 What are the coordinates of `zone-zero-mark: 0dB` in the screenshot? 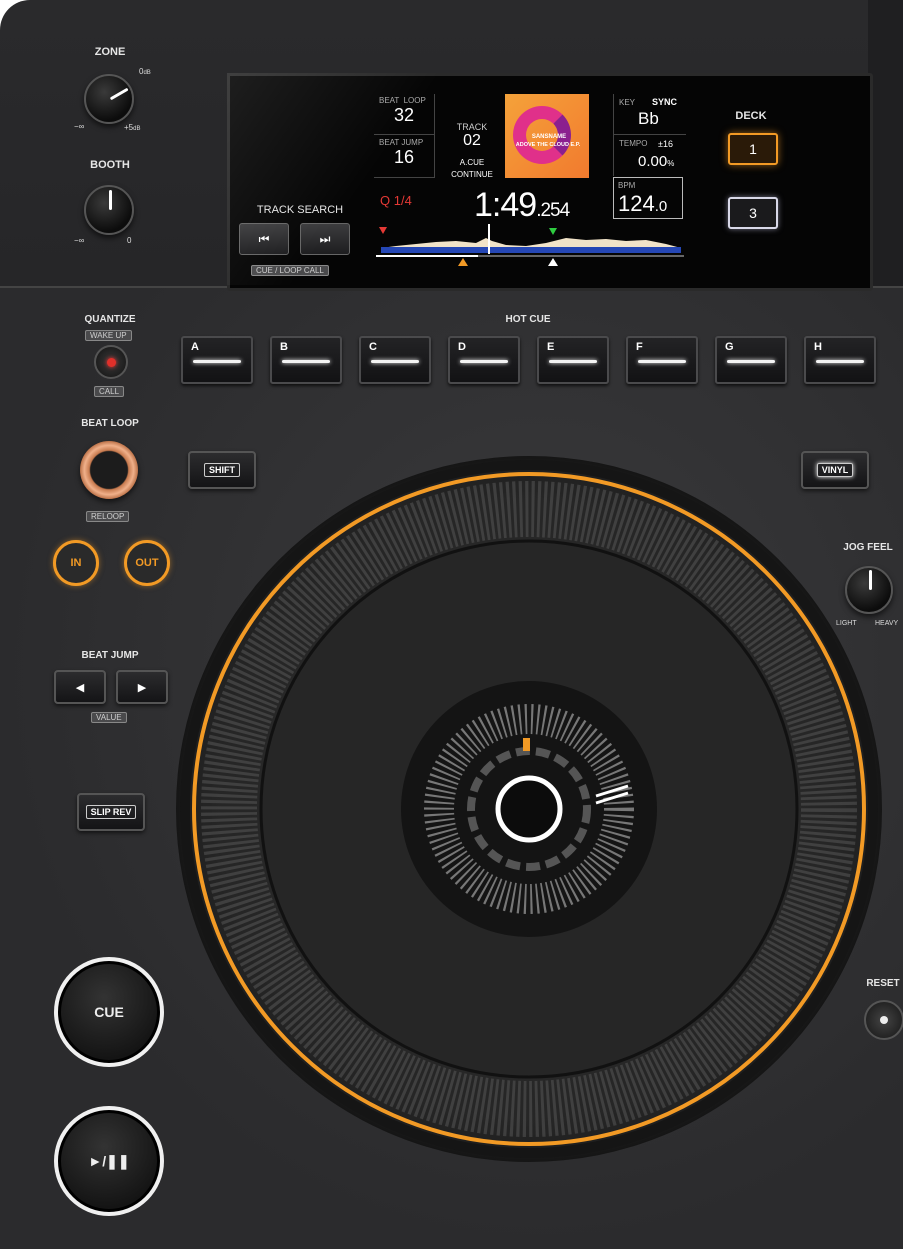 It's located at (145, 71).